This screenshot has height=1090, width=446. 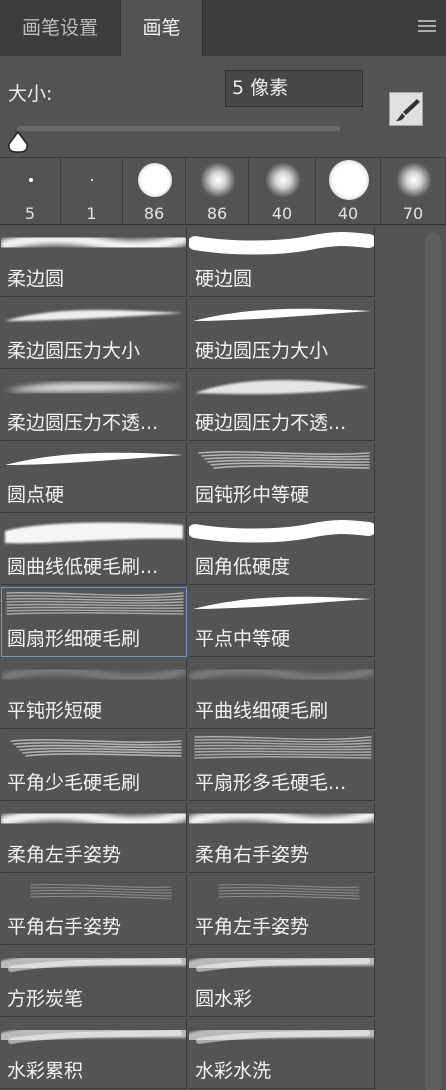 I want to click on brush-tip-size: 40, so click(x=348, y=213).